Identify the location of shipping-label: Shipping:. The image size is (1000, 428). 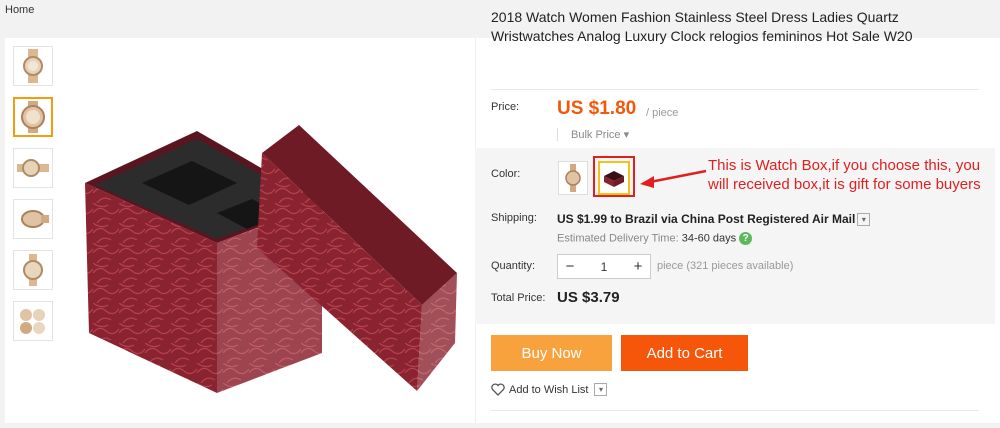
(514, 218).